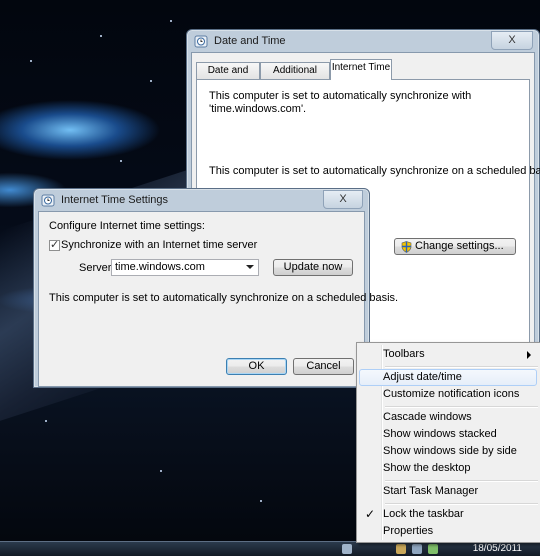  Describe the element at coordinates (160, 267) in the screenshot. I see `server-value: time.windows.com` at that location.